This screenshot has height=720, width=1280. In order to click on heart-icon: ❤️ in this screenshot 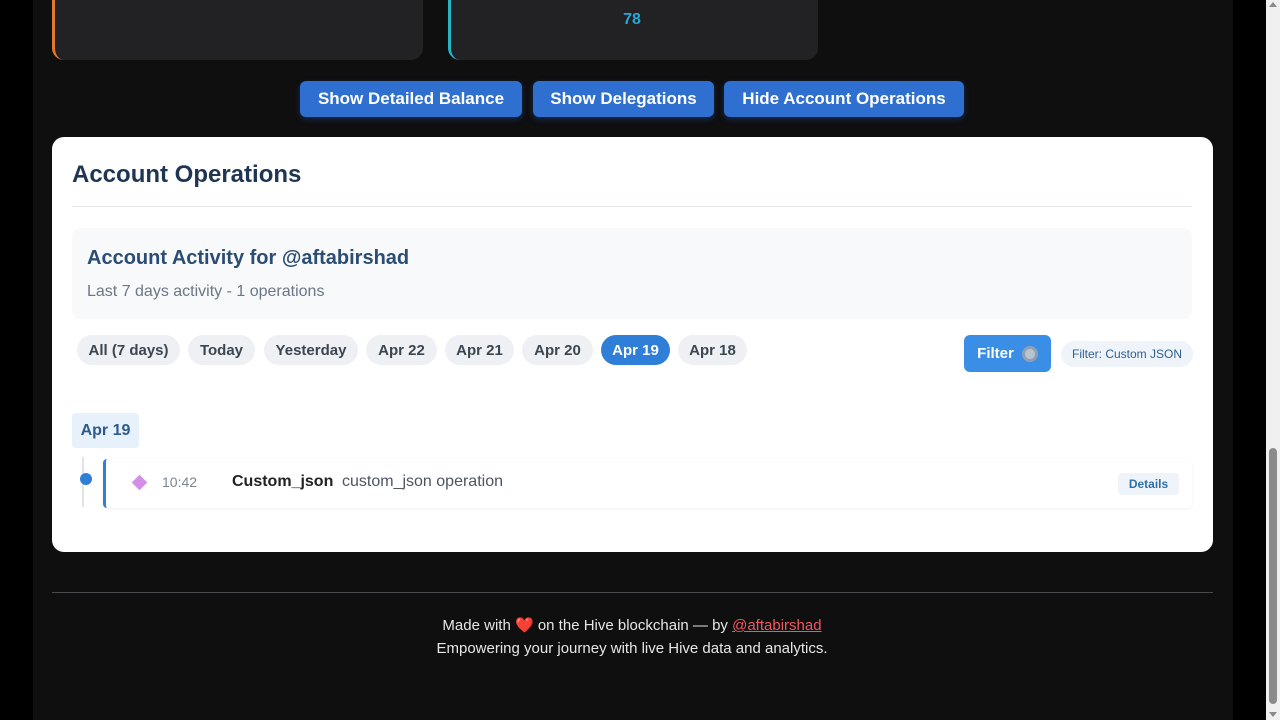, I will do `click(524, 625)`.